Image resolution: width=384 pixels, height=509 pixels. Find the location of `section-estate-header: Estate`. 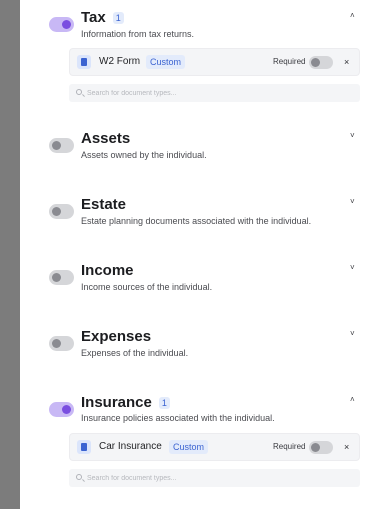

section-estate-header: Estate is located at coordinates (103, 205).